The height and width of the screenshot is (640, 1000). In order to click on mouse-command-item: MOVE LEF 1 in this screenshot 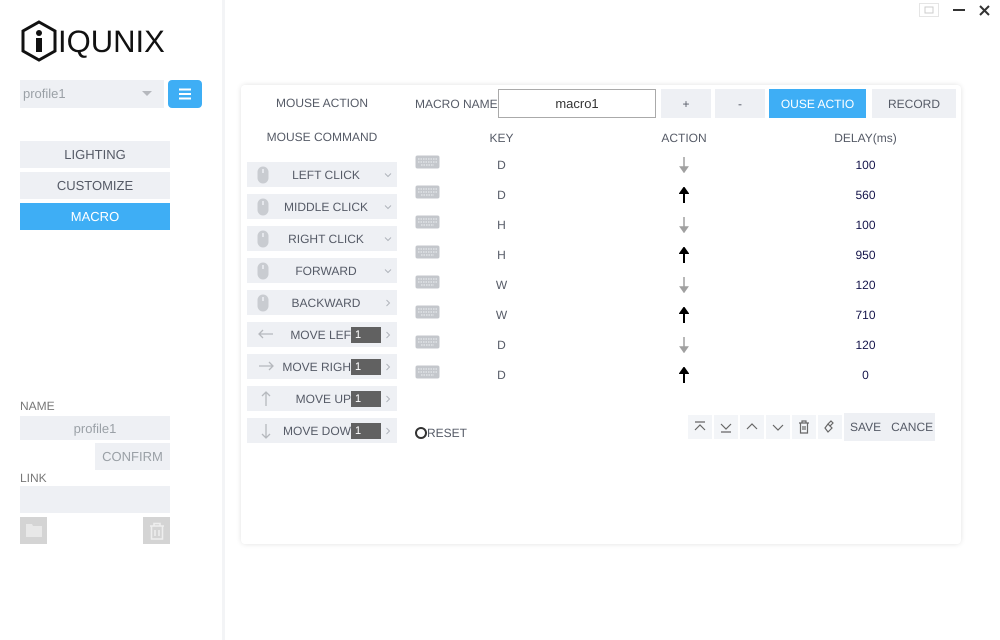, I will do `click(322, 334)`.